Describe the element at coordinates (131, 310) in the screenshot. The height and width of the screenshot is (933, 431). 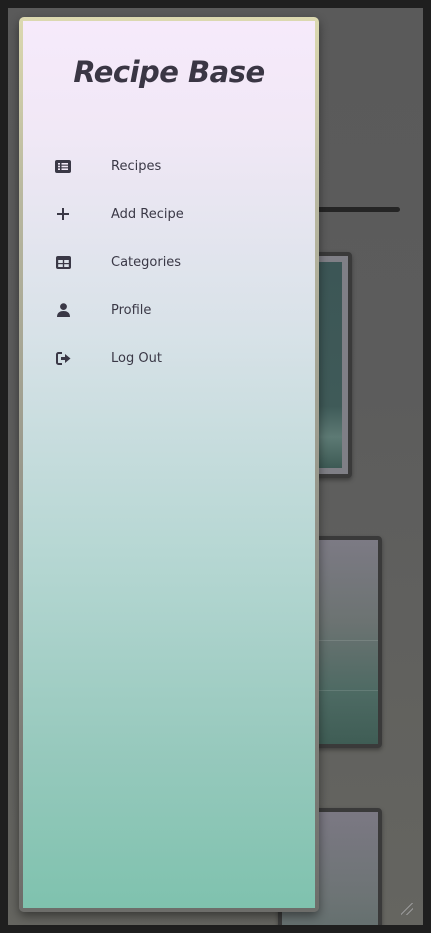
I see `nav-item-label: Profile` at that location.